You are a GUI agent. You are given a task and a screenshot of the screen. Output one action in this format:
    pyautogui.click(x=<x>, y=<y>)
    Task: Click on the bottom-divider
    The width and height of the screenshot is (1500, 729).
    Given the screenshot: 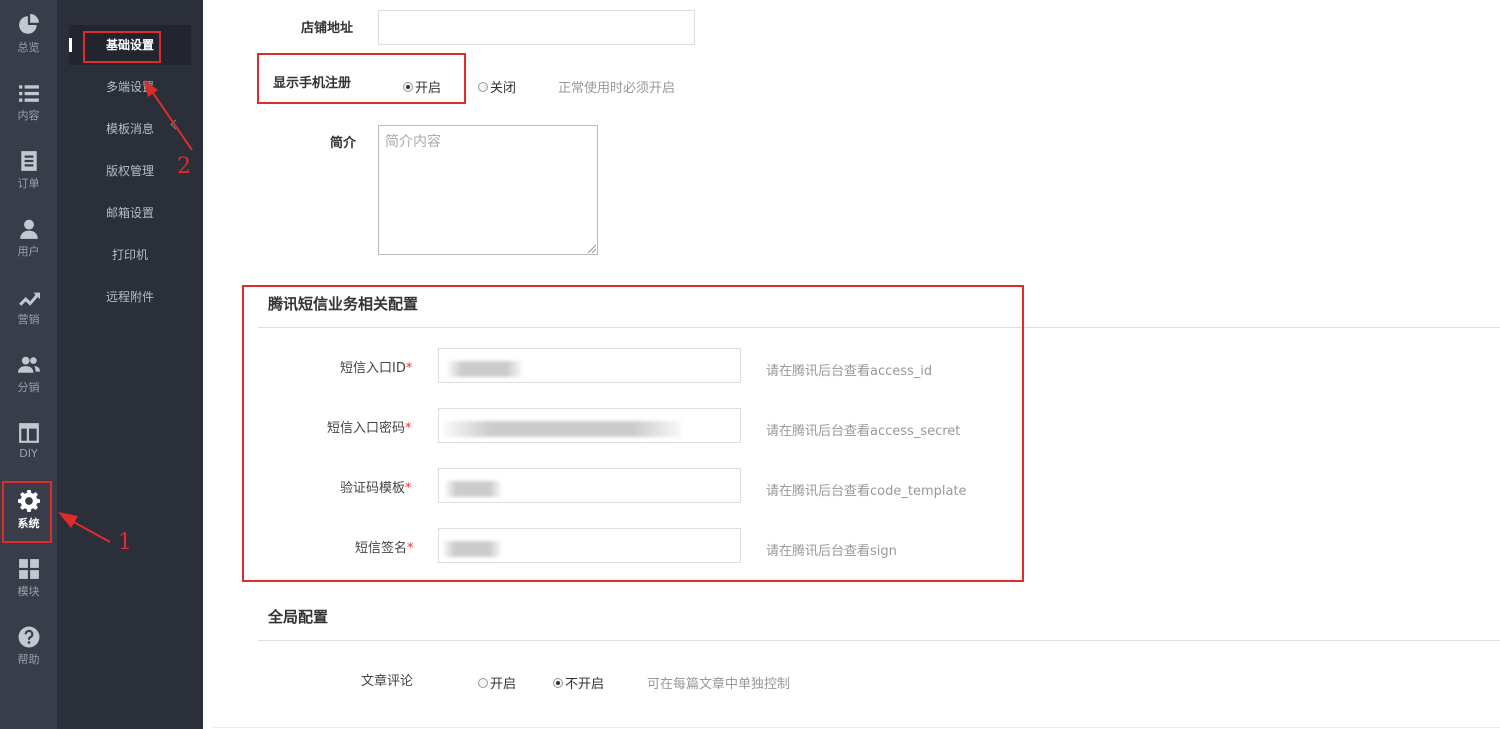 What is the action you would take?
    pyautogui.click(x=856, y=727)
    